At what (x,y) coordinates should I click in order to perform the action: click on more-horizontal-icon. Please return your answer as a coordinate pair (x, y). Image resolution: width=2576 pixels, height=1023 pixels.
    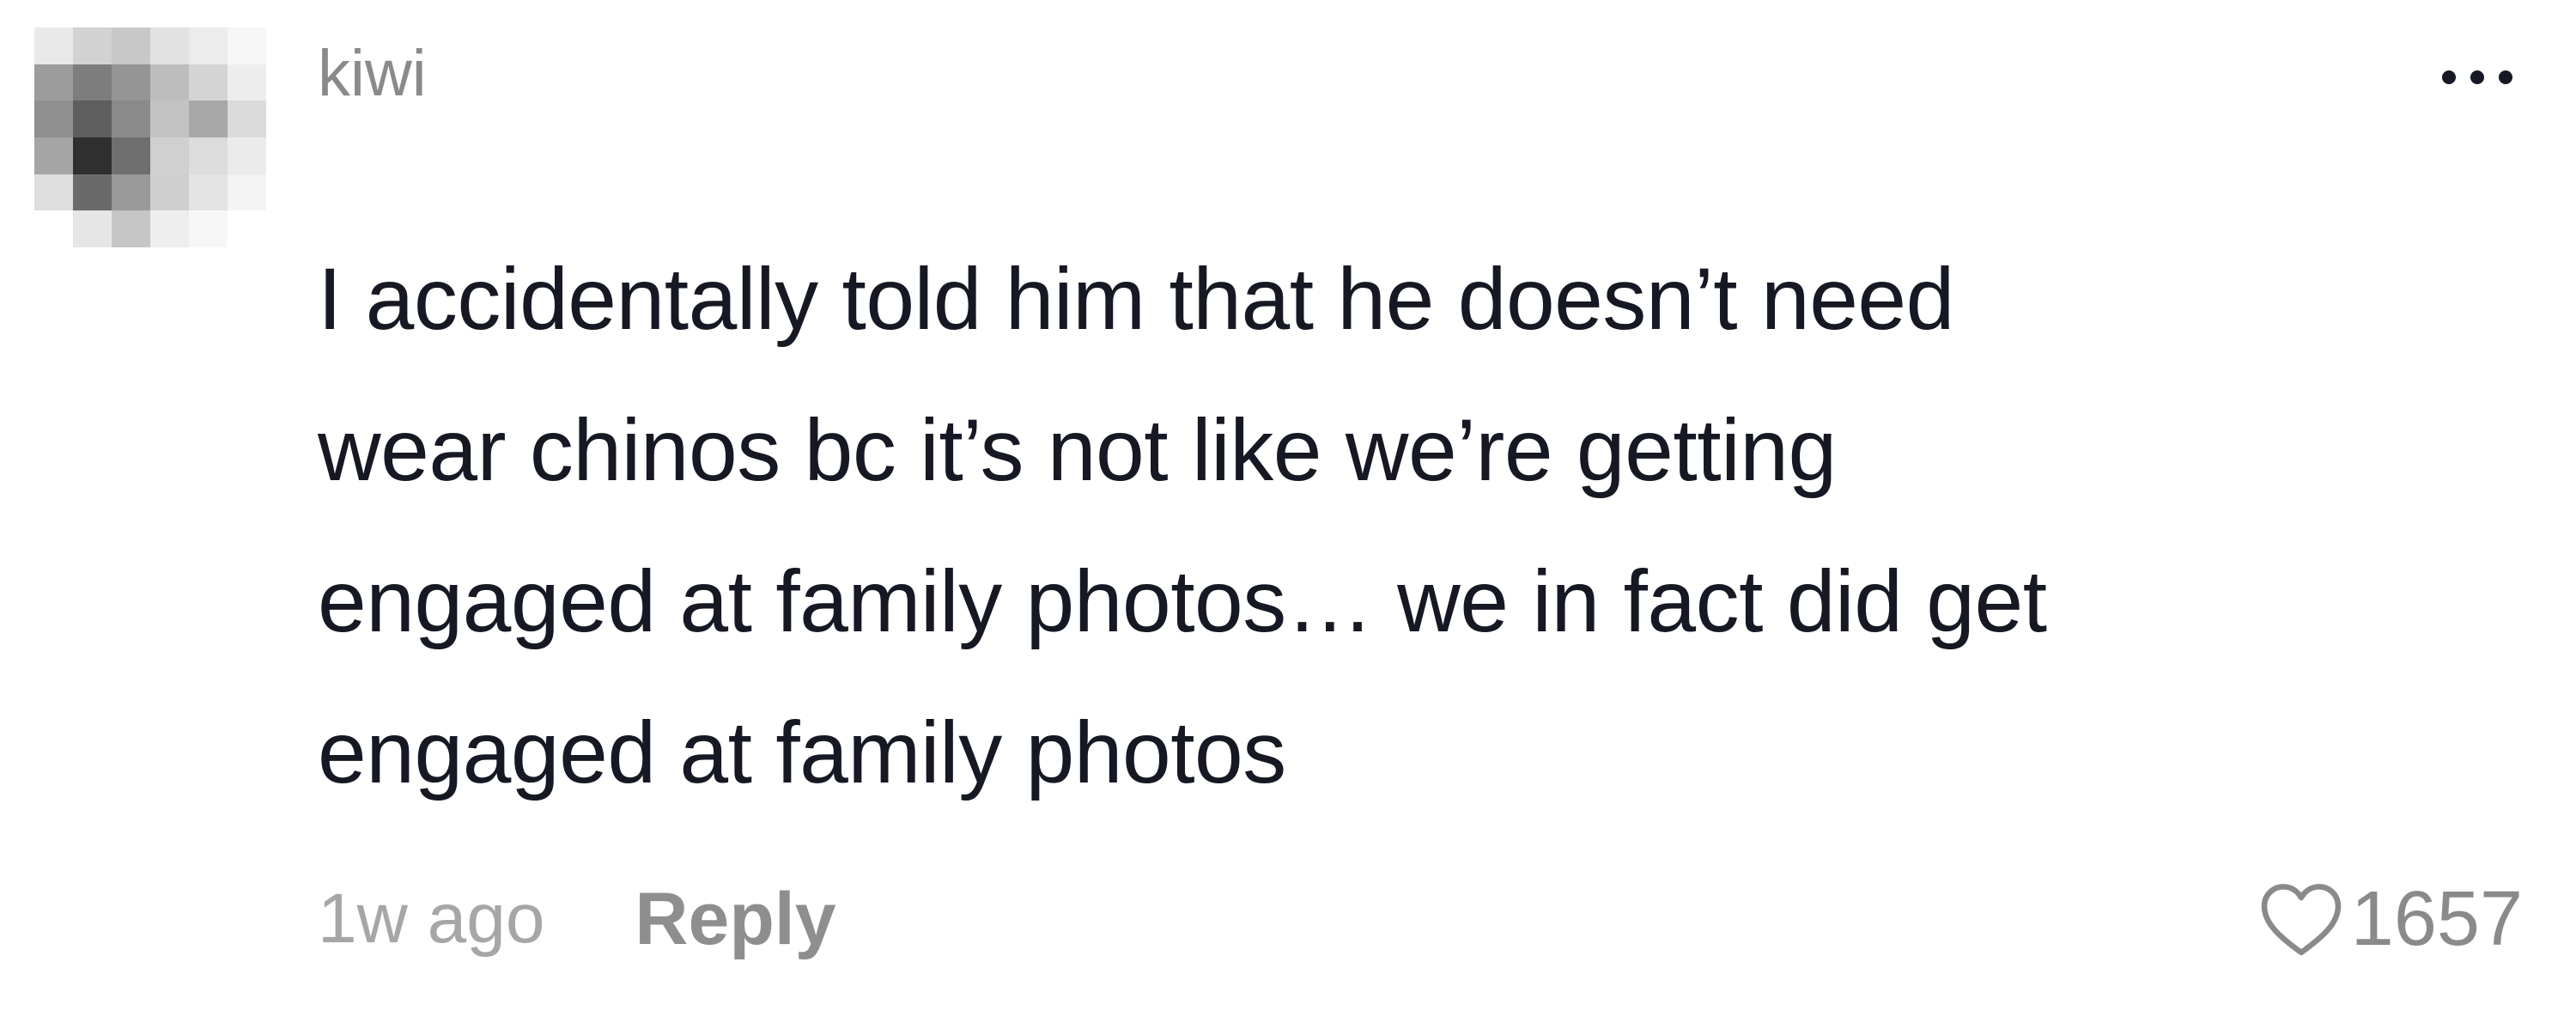
    Looking at the image, I should click on (2477, 77).